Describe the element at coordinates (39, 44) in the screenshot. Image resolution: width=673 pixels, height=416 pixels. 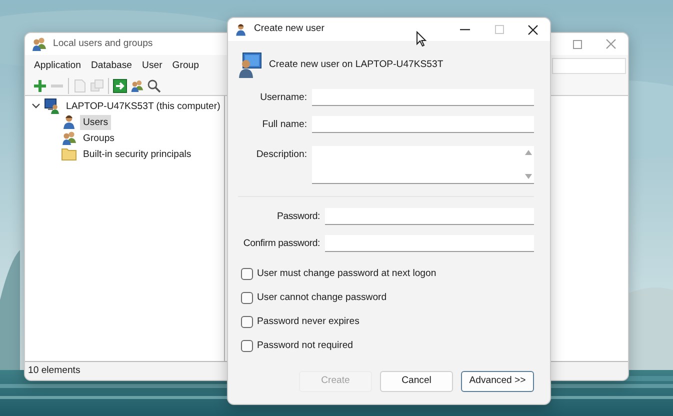
I see `app-icon` at that location.